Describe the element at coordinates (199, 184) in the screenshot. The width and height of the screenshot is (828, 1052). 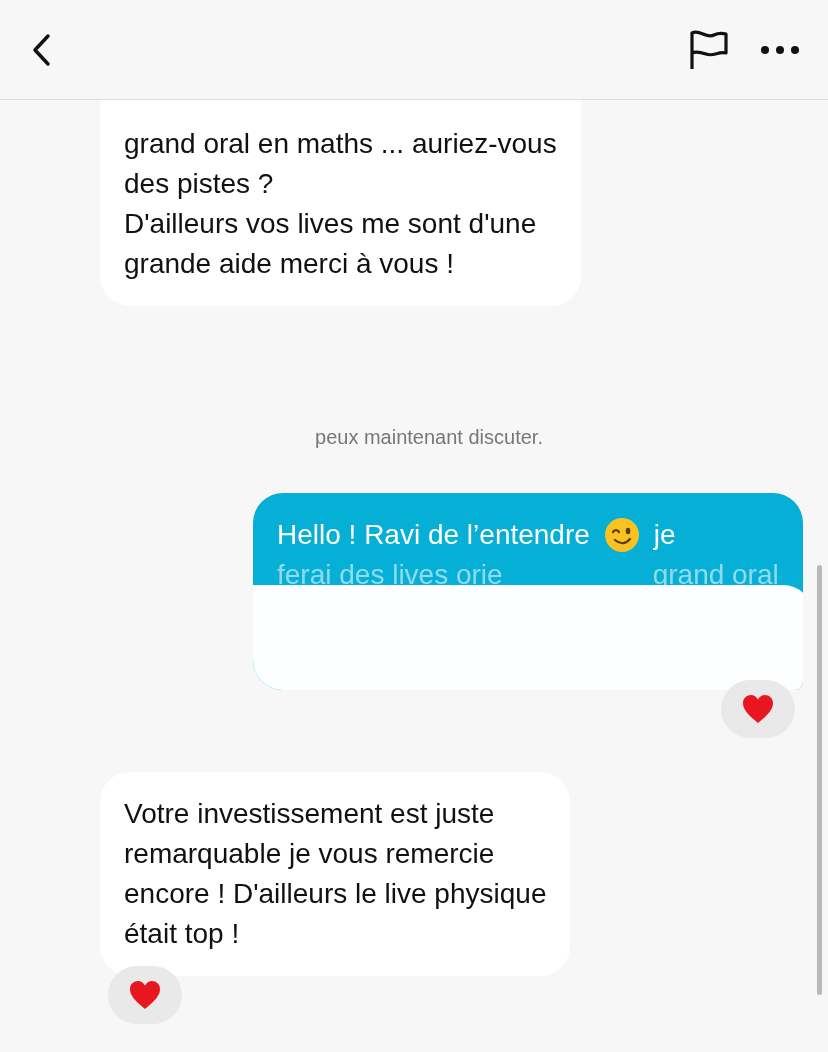
I see `message-text: des pistes ?` at that location.